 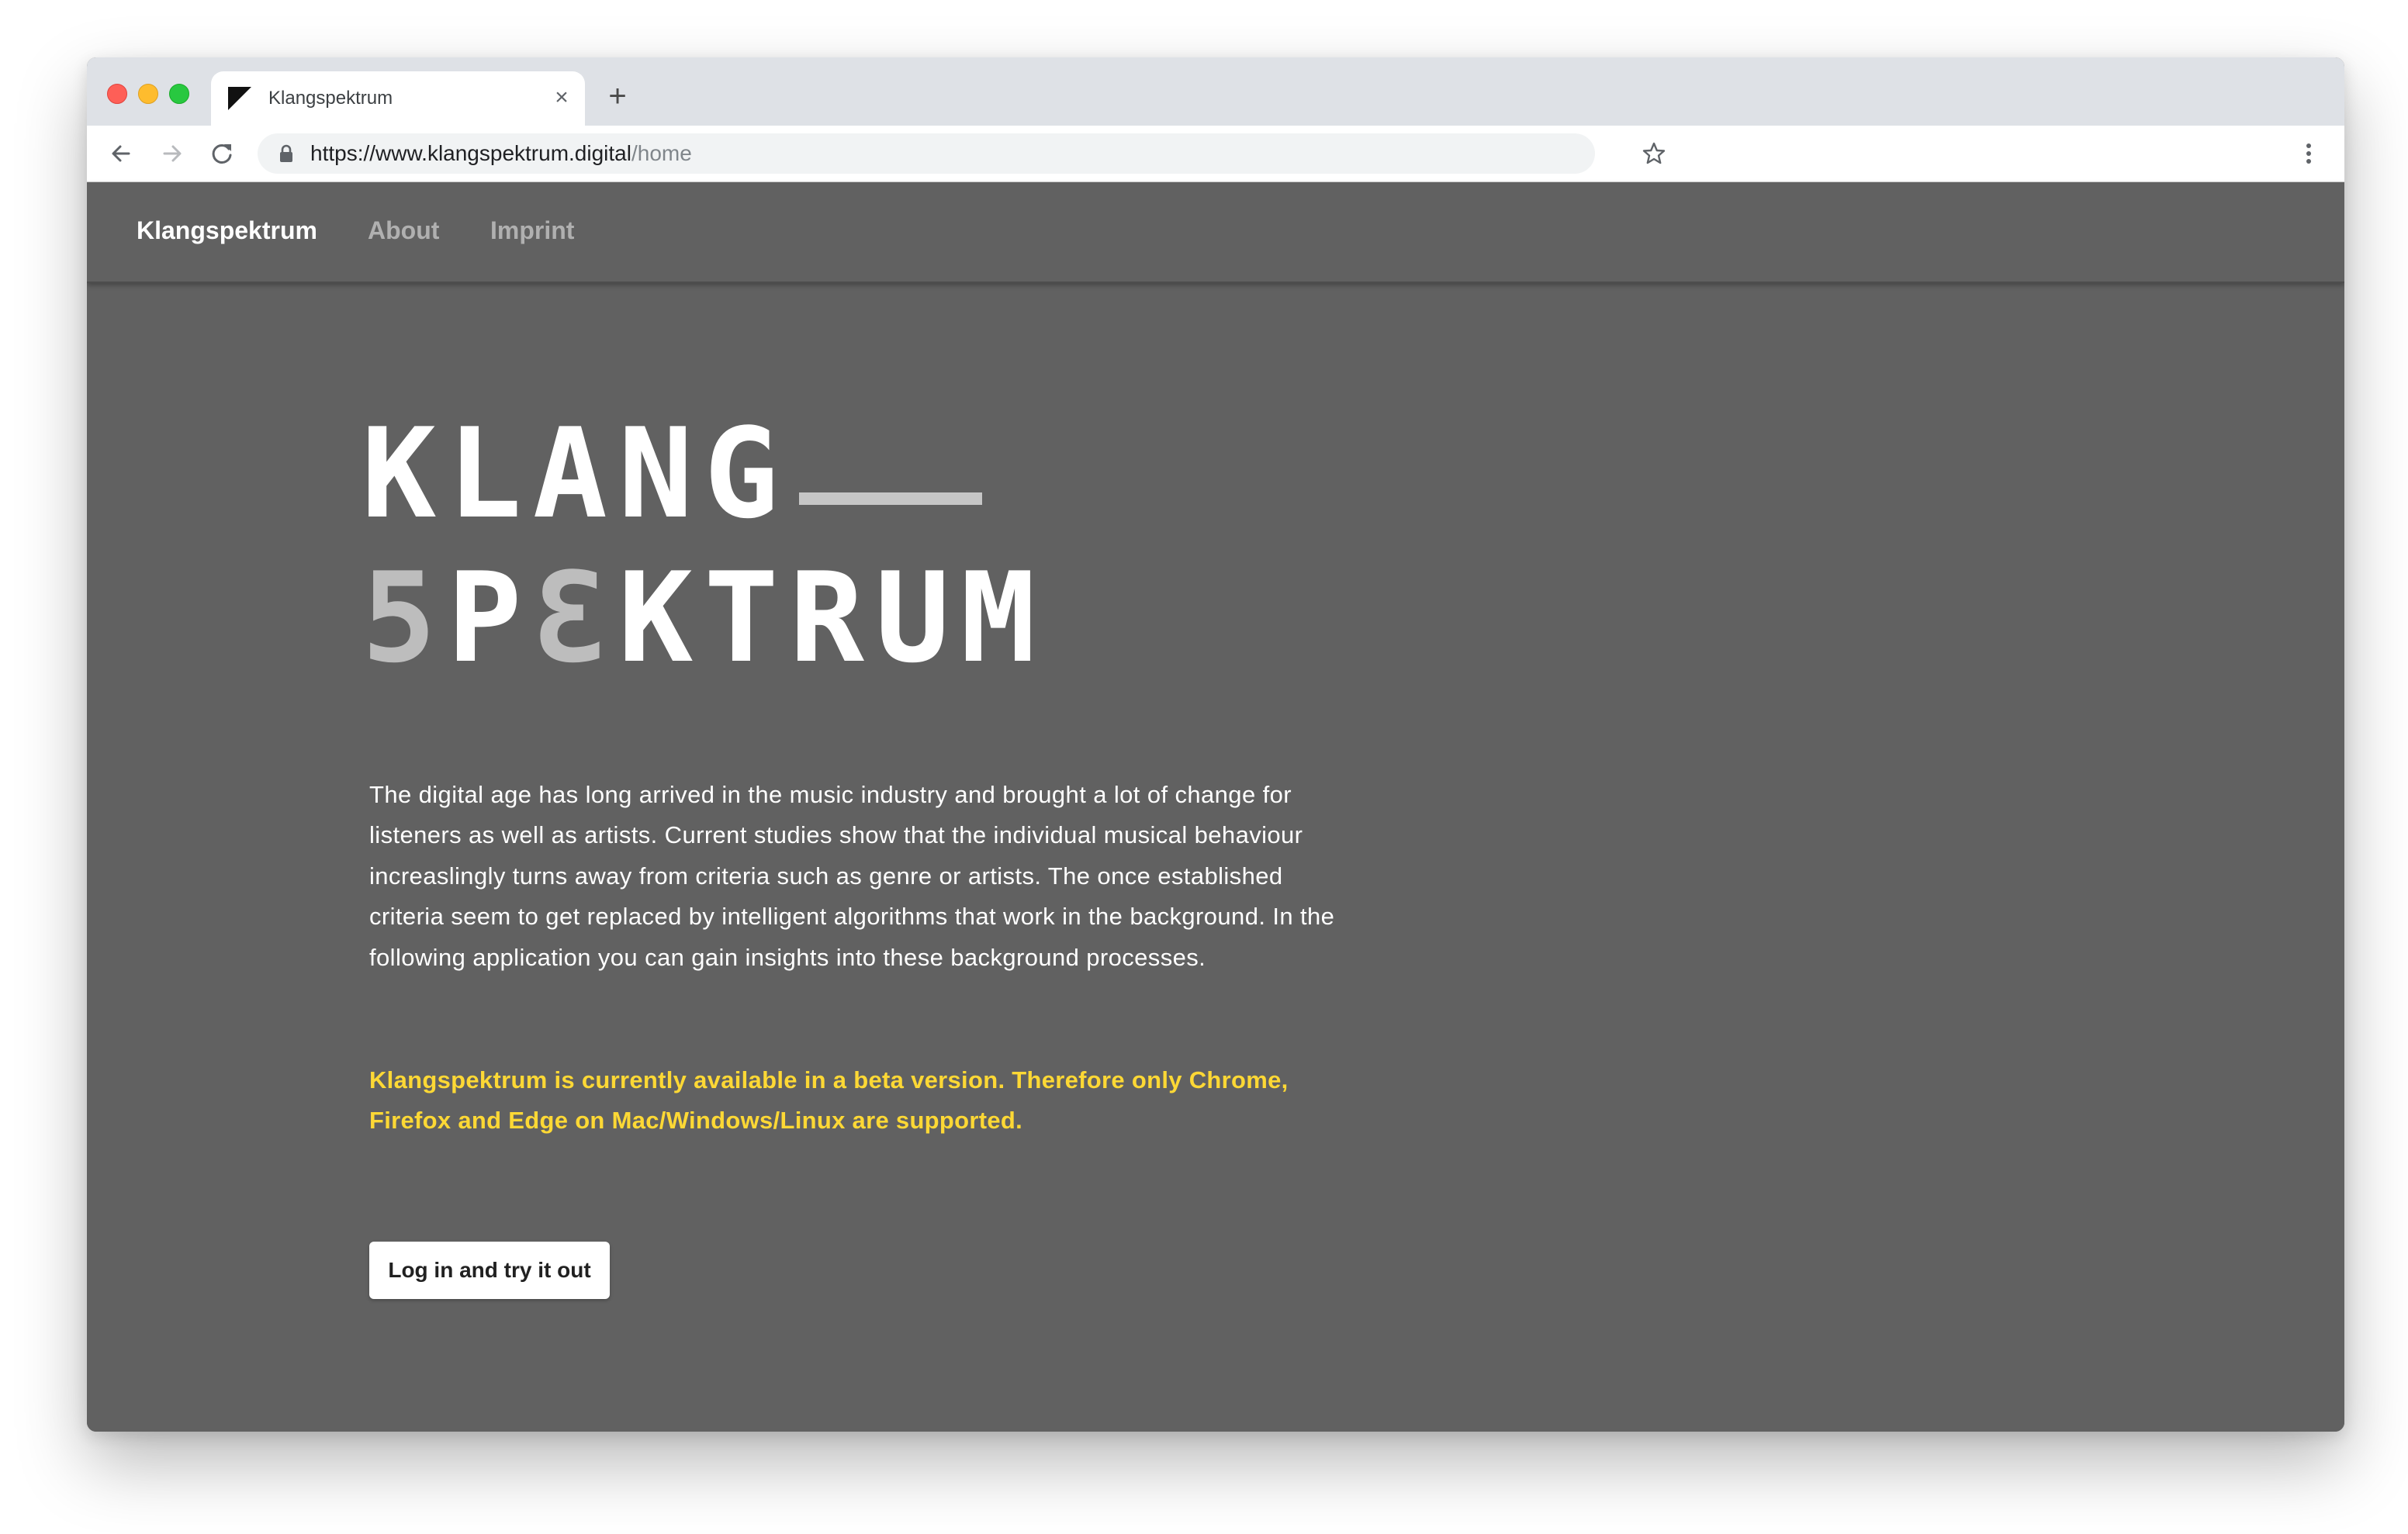 I want to click on tab-klangspektrum: Klangspektrum ×, so click(x=398, y=98).